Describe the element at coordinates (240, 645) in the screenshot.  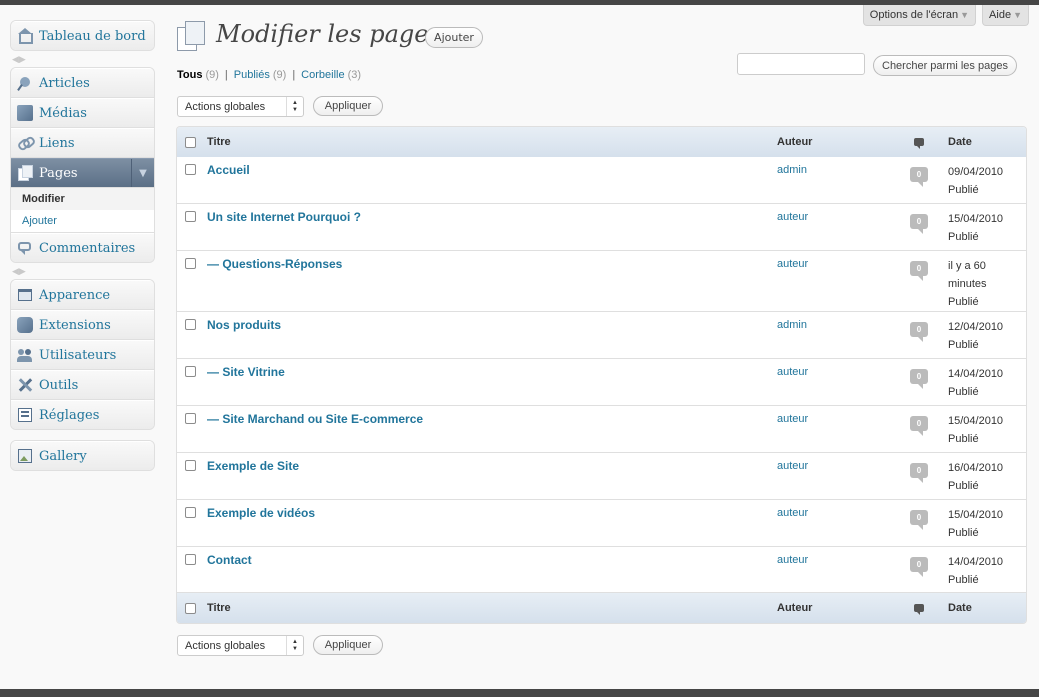
I see `bulk-actions-select-bottom: Actions globales ▲ ▼` at that location.